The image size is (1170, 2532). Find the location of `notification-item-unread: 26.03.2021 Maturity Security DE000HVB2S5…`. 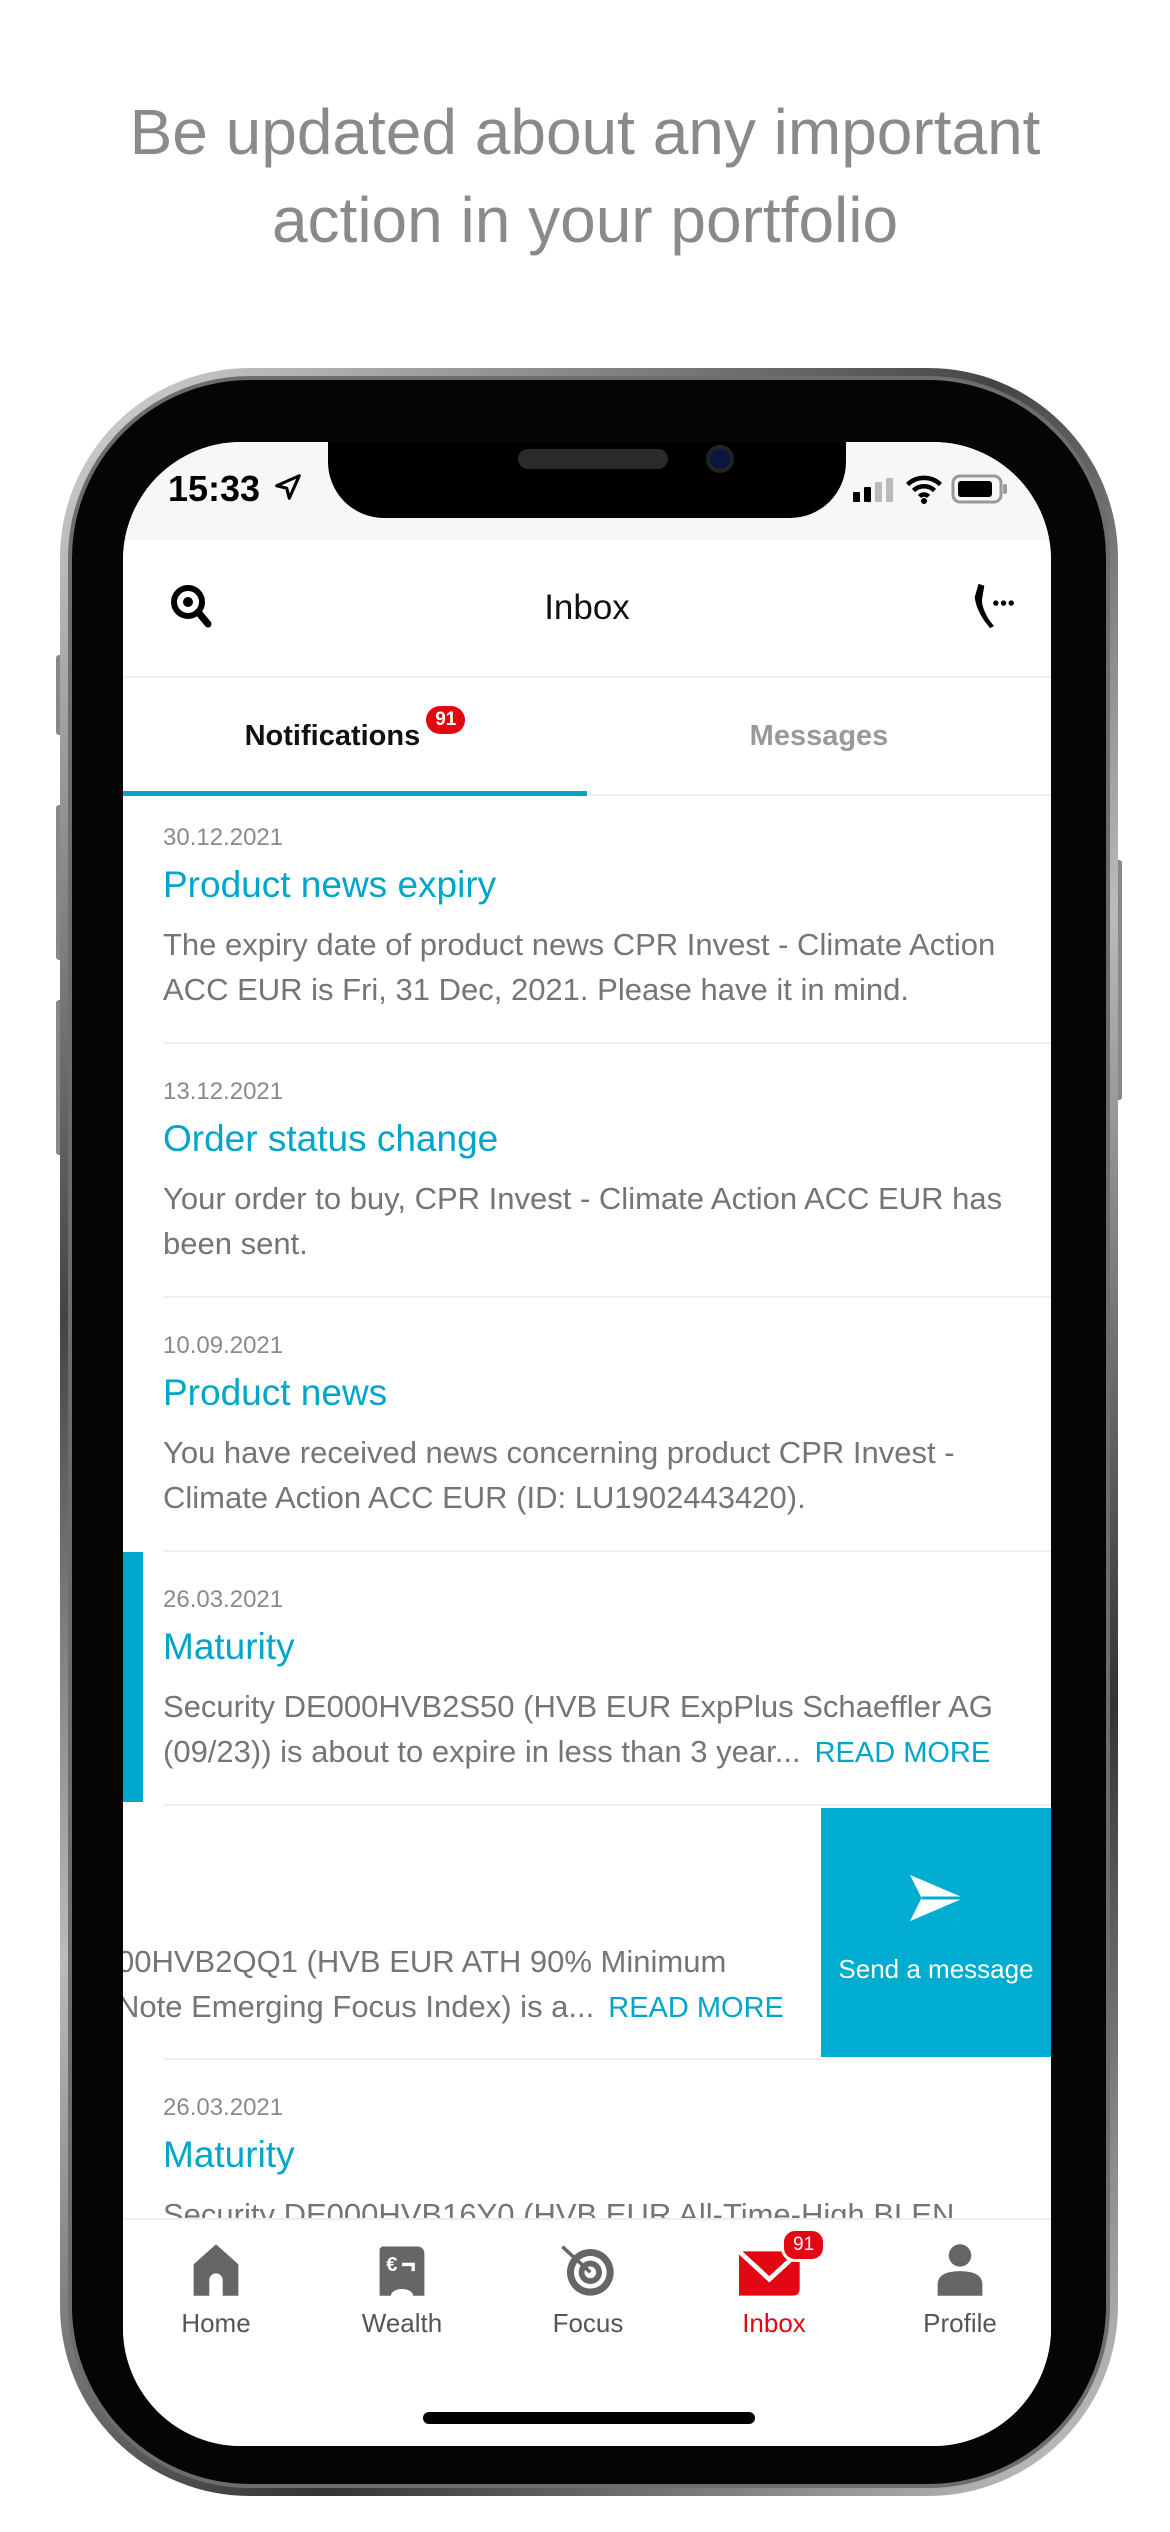

notification-item-unread: 26.03.2021 Maturity Security DE000HVB2S5… is located at coordinates (587, 1679).